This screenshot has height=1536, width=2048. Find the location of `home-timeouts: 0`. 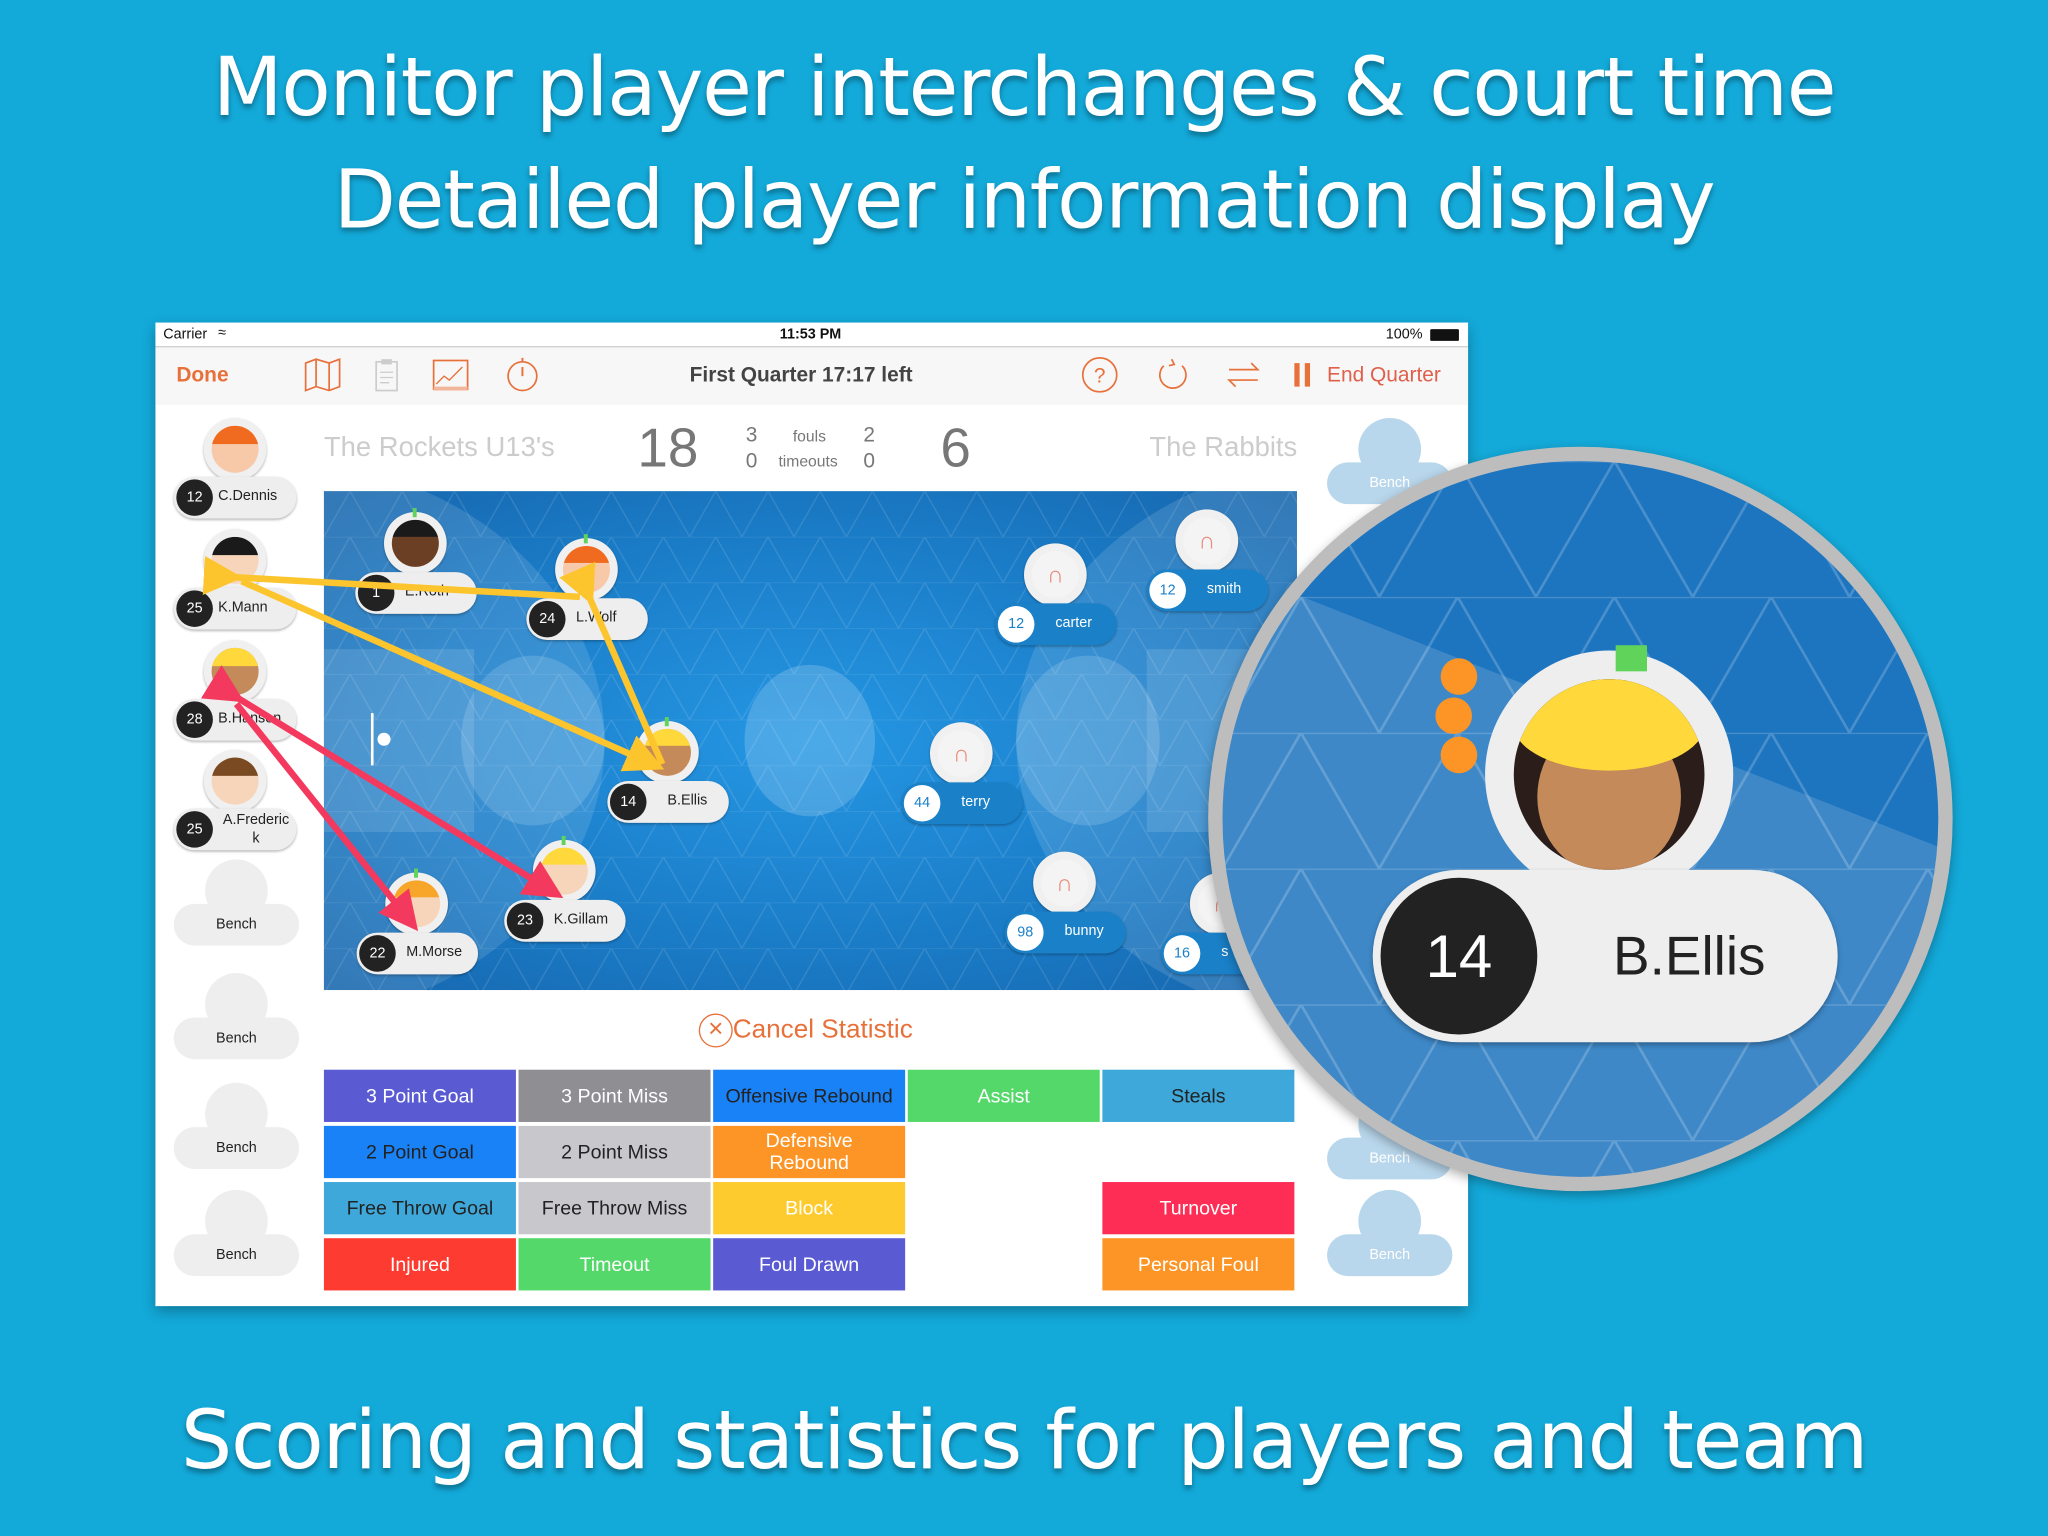

home-timeouts: 0 is located at coordinates (751, 461).